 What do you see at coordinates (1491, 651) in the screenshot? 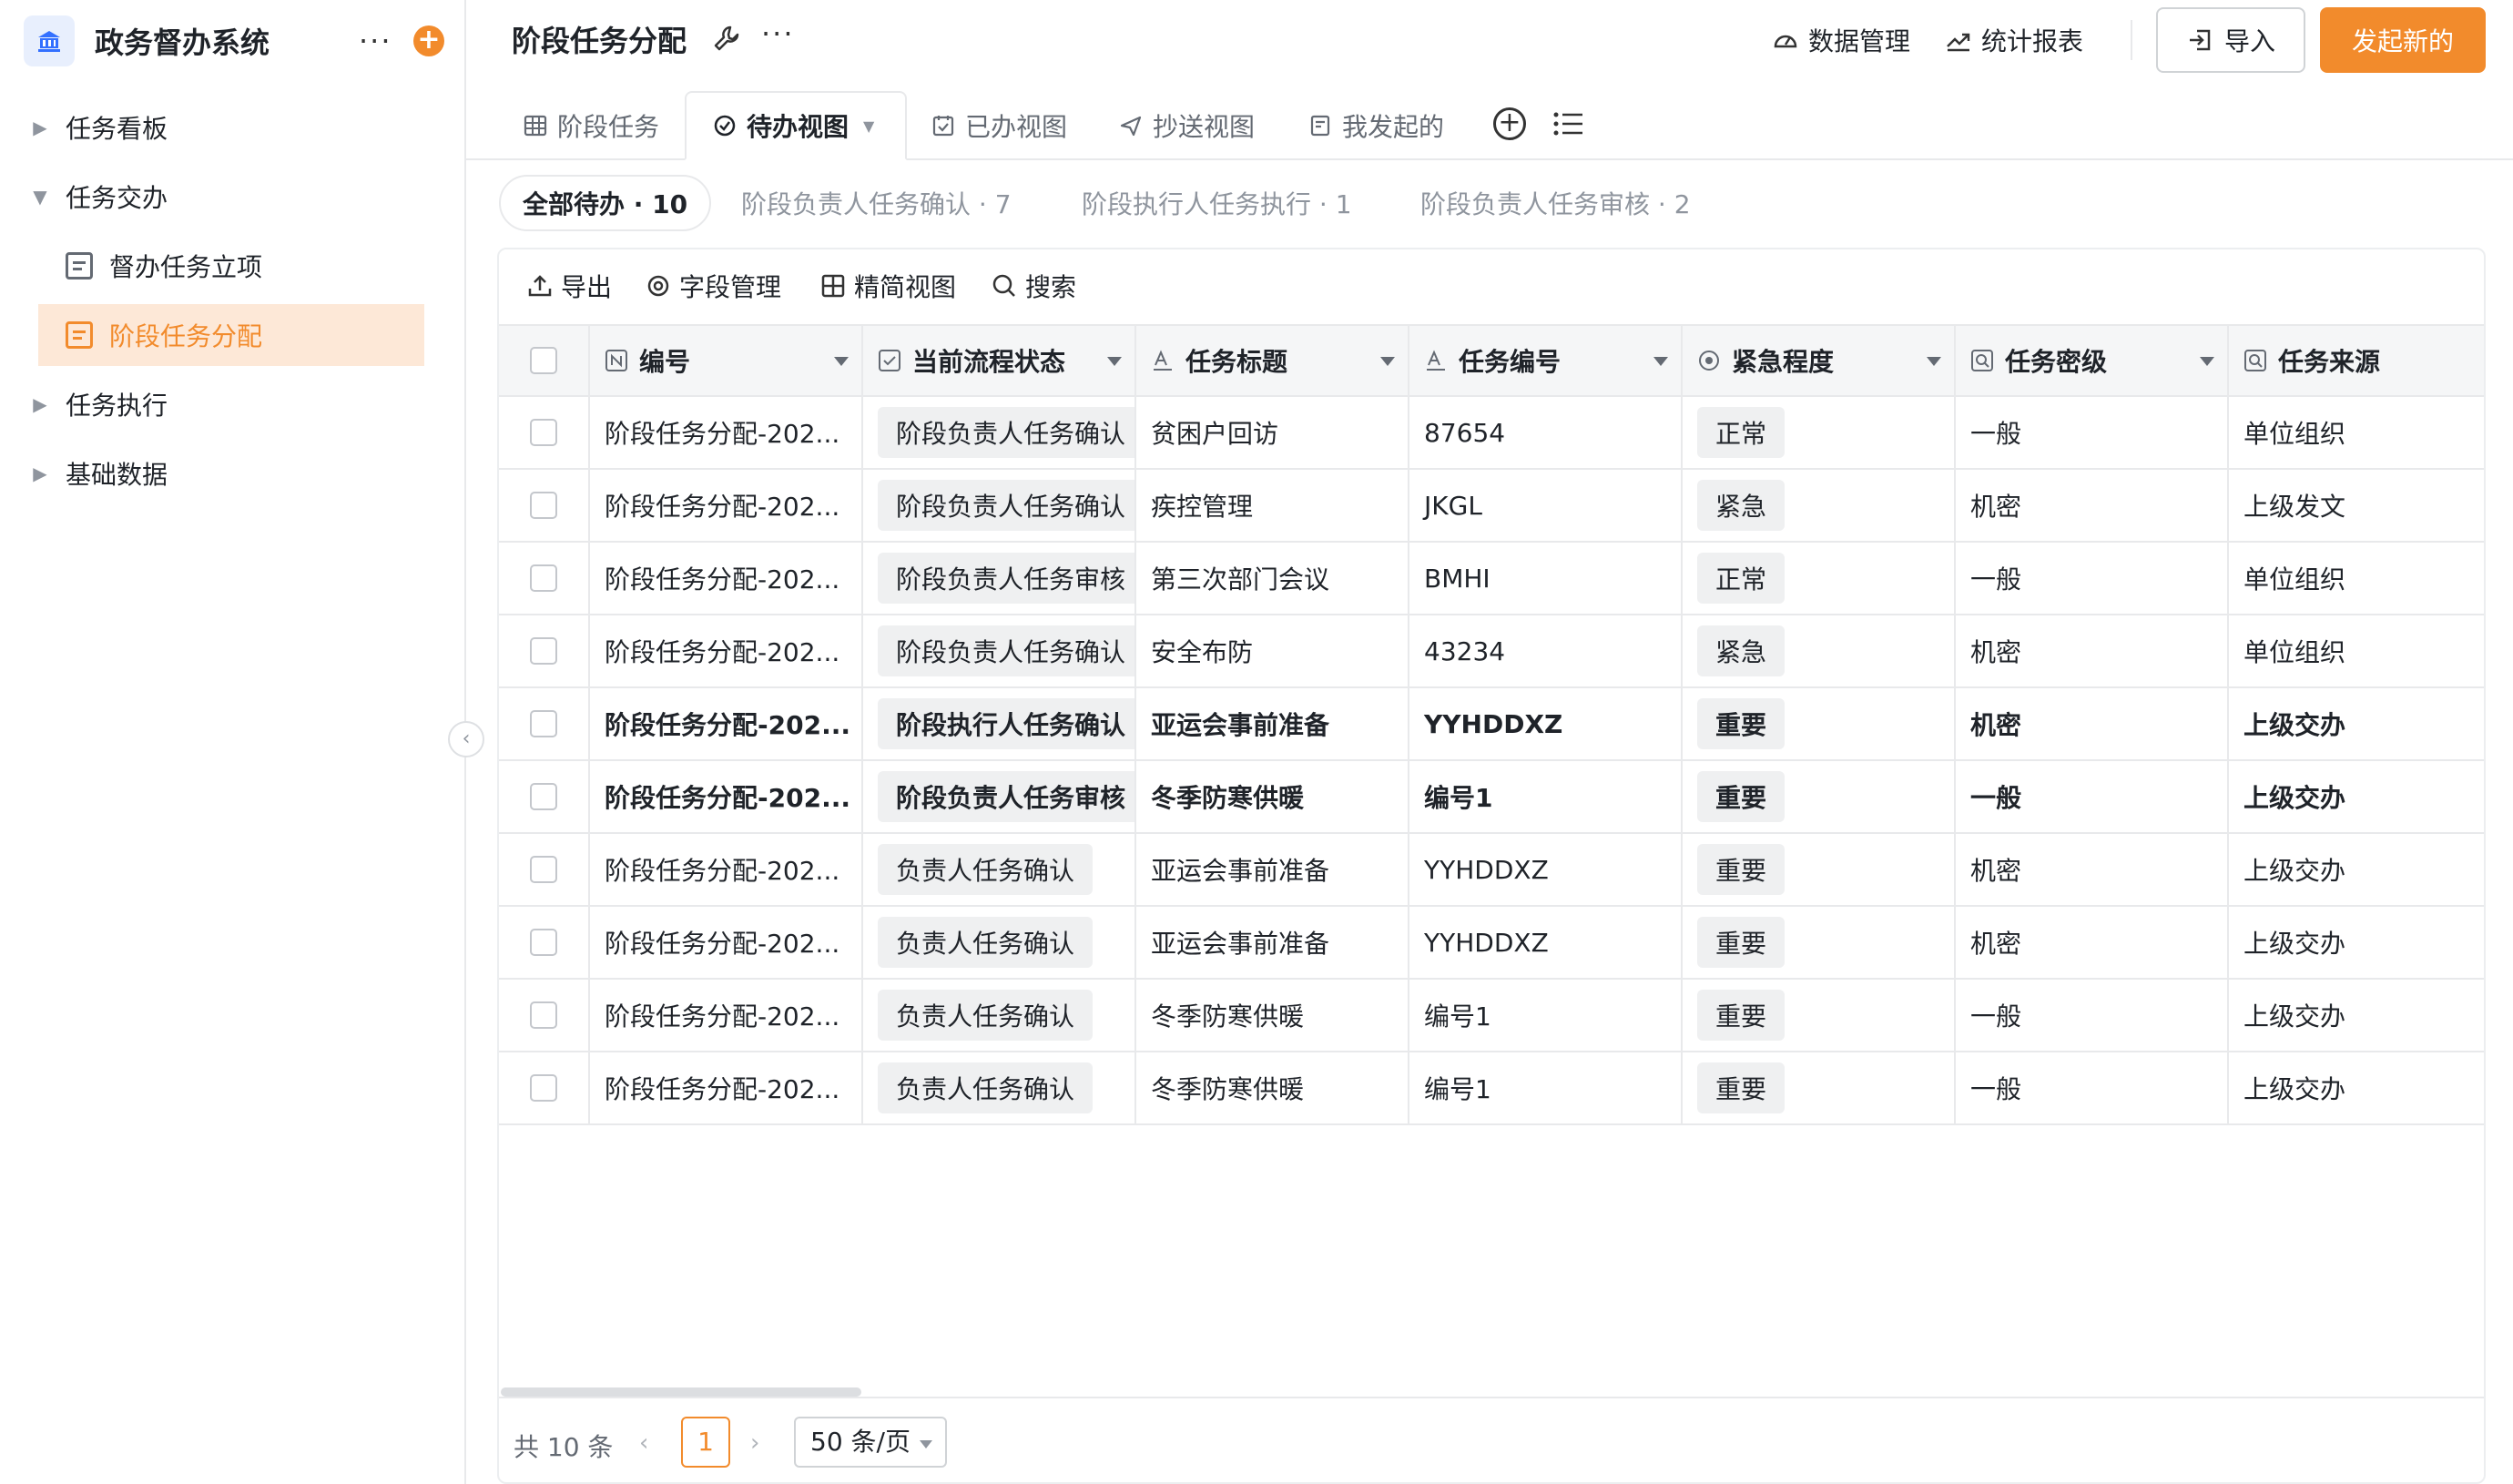
I see `table-row: 阶段任务分配-202... 阶段负责人任务确认 安全布防 43234 紧急 机密 单位组织` at bounding box center [1491, 651].